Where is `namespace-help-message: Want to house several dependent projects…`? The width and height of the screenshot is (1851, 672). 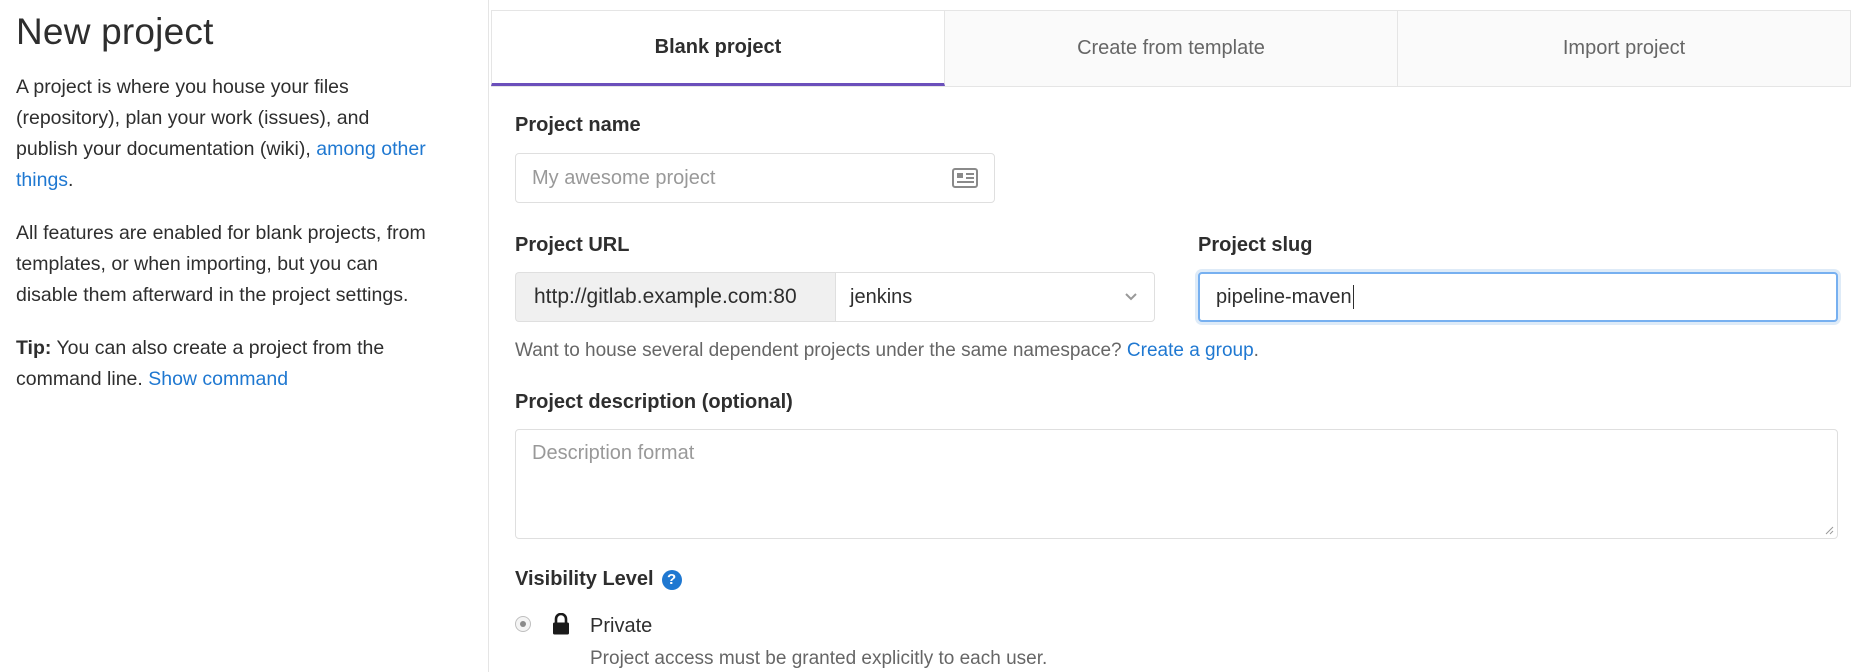 namespace-help-message: Want to house several dependent projects… is located at coordinates (821, 350).